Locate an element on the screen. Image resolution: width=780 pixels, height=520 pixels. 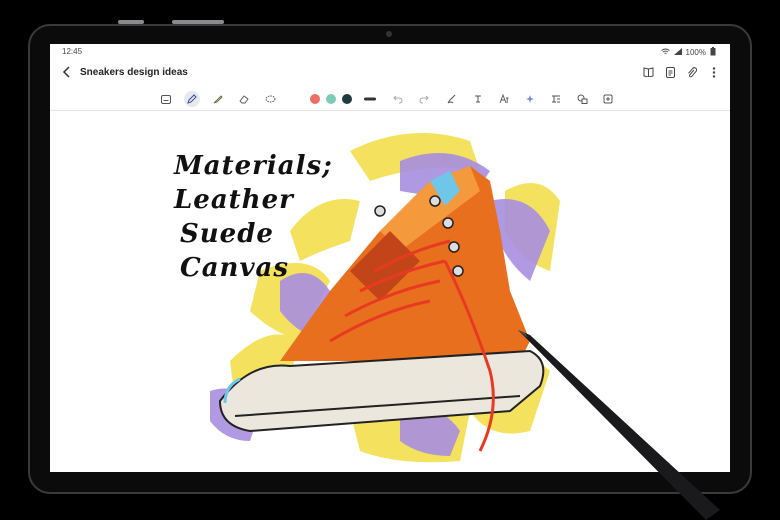
text-style-icon is located at coordinates (478, 99).